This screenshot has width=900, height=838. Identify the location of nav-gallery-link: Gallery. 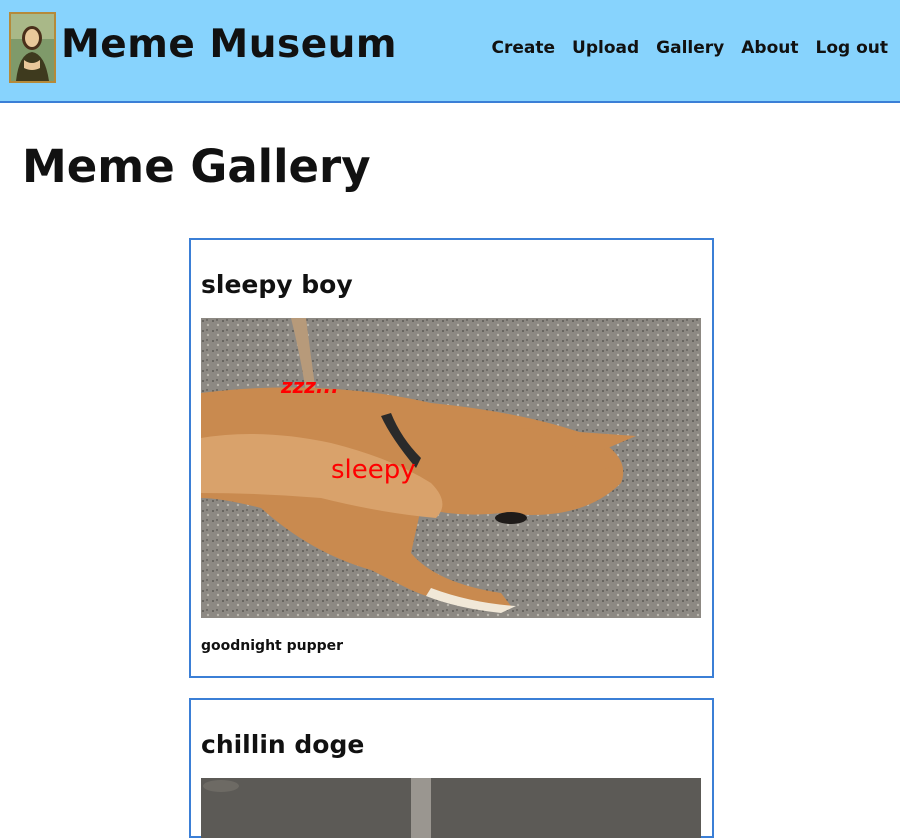
(690, 48).